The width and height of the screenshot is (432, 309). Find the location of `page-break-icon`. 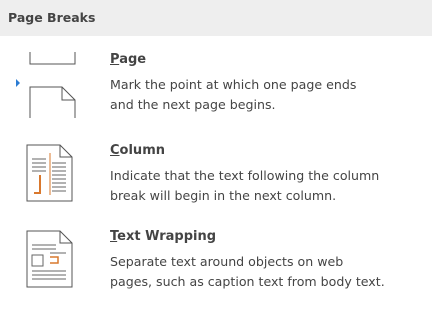

page-break-icon is located at coordinates (40, 92).